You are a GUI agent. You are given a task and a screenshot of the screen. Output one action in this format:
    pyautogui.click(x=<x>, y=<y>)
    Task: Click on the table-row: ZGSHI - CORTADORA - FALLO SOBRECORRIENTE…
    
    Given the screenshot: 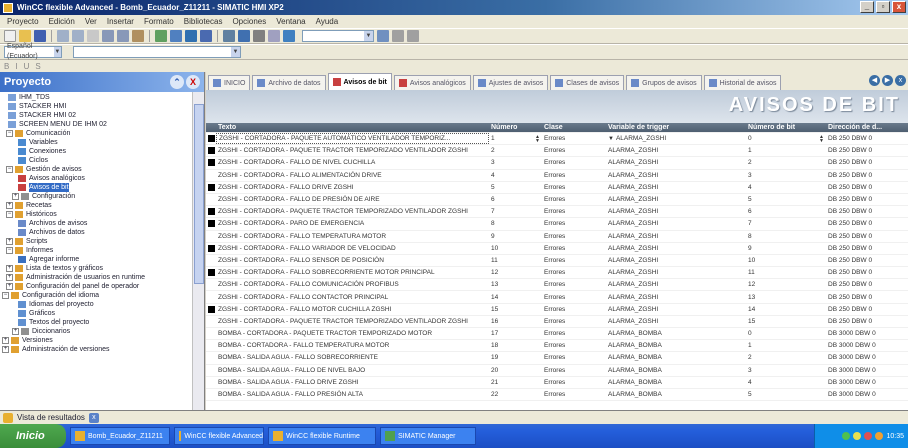 What is the action you would take?
    pyautogui.click(x=557, y=273)
    